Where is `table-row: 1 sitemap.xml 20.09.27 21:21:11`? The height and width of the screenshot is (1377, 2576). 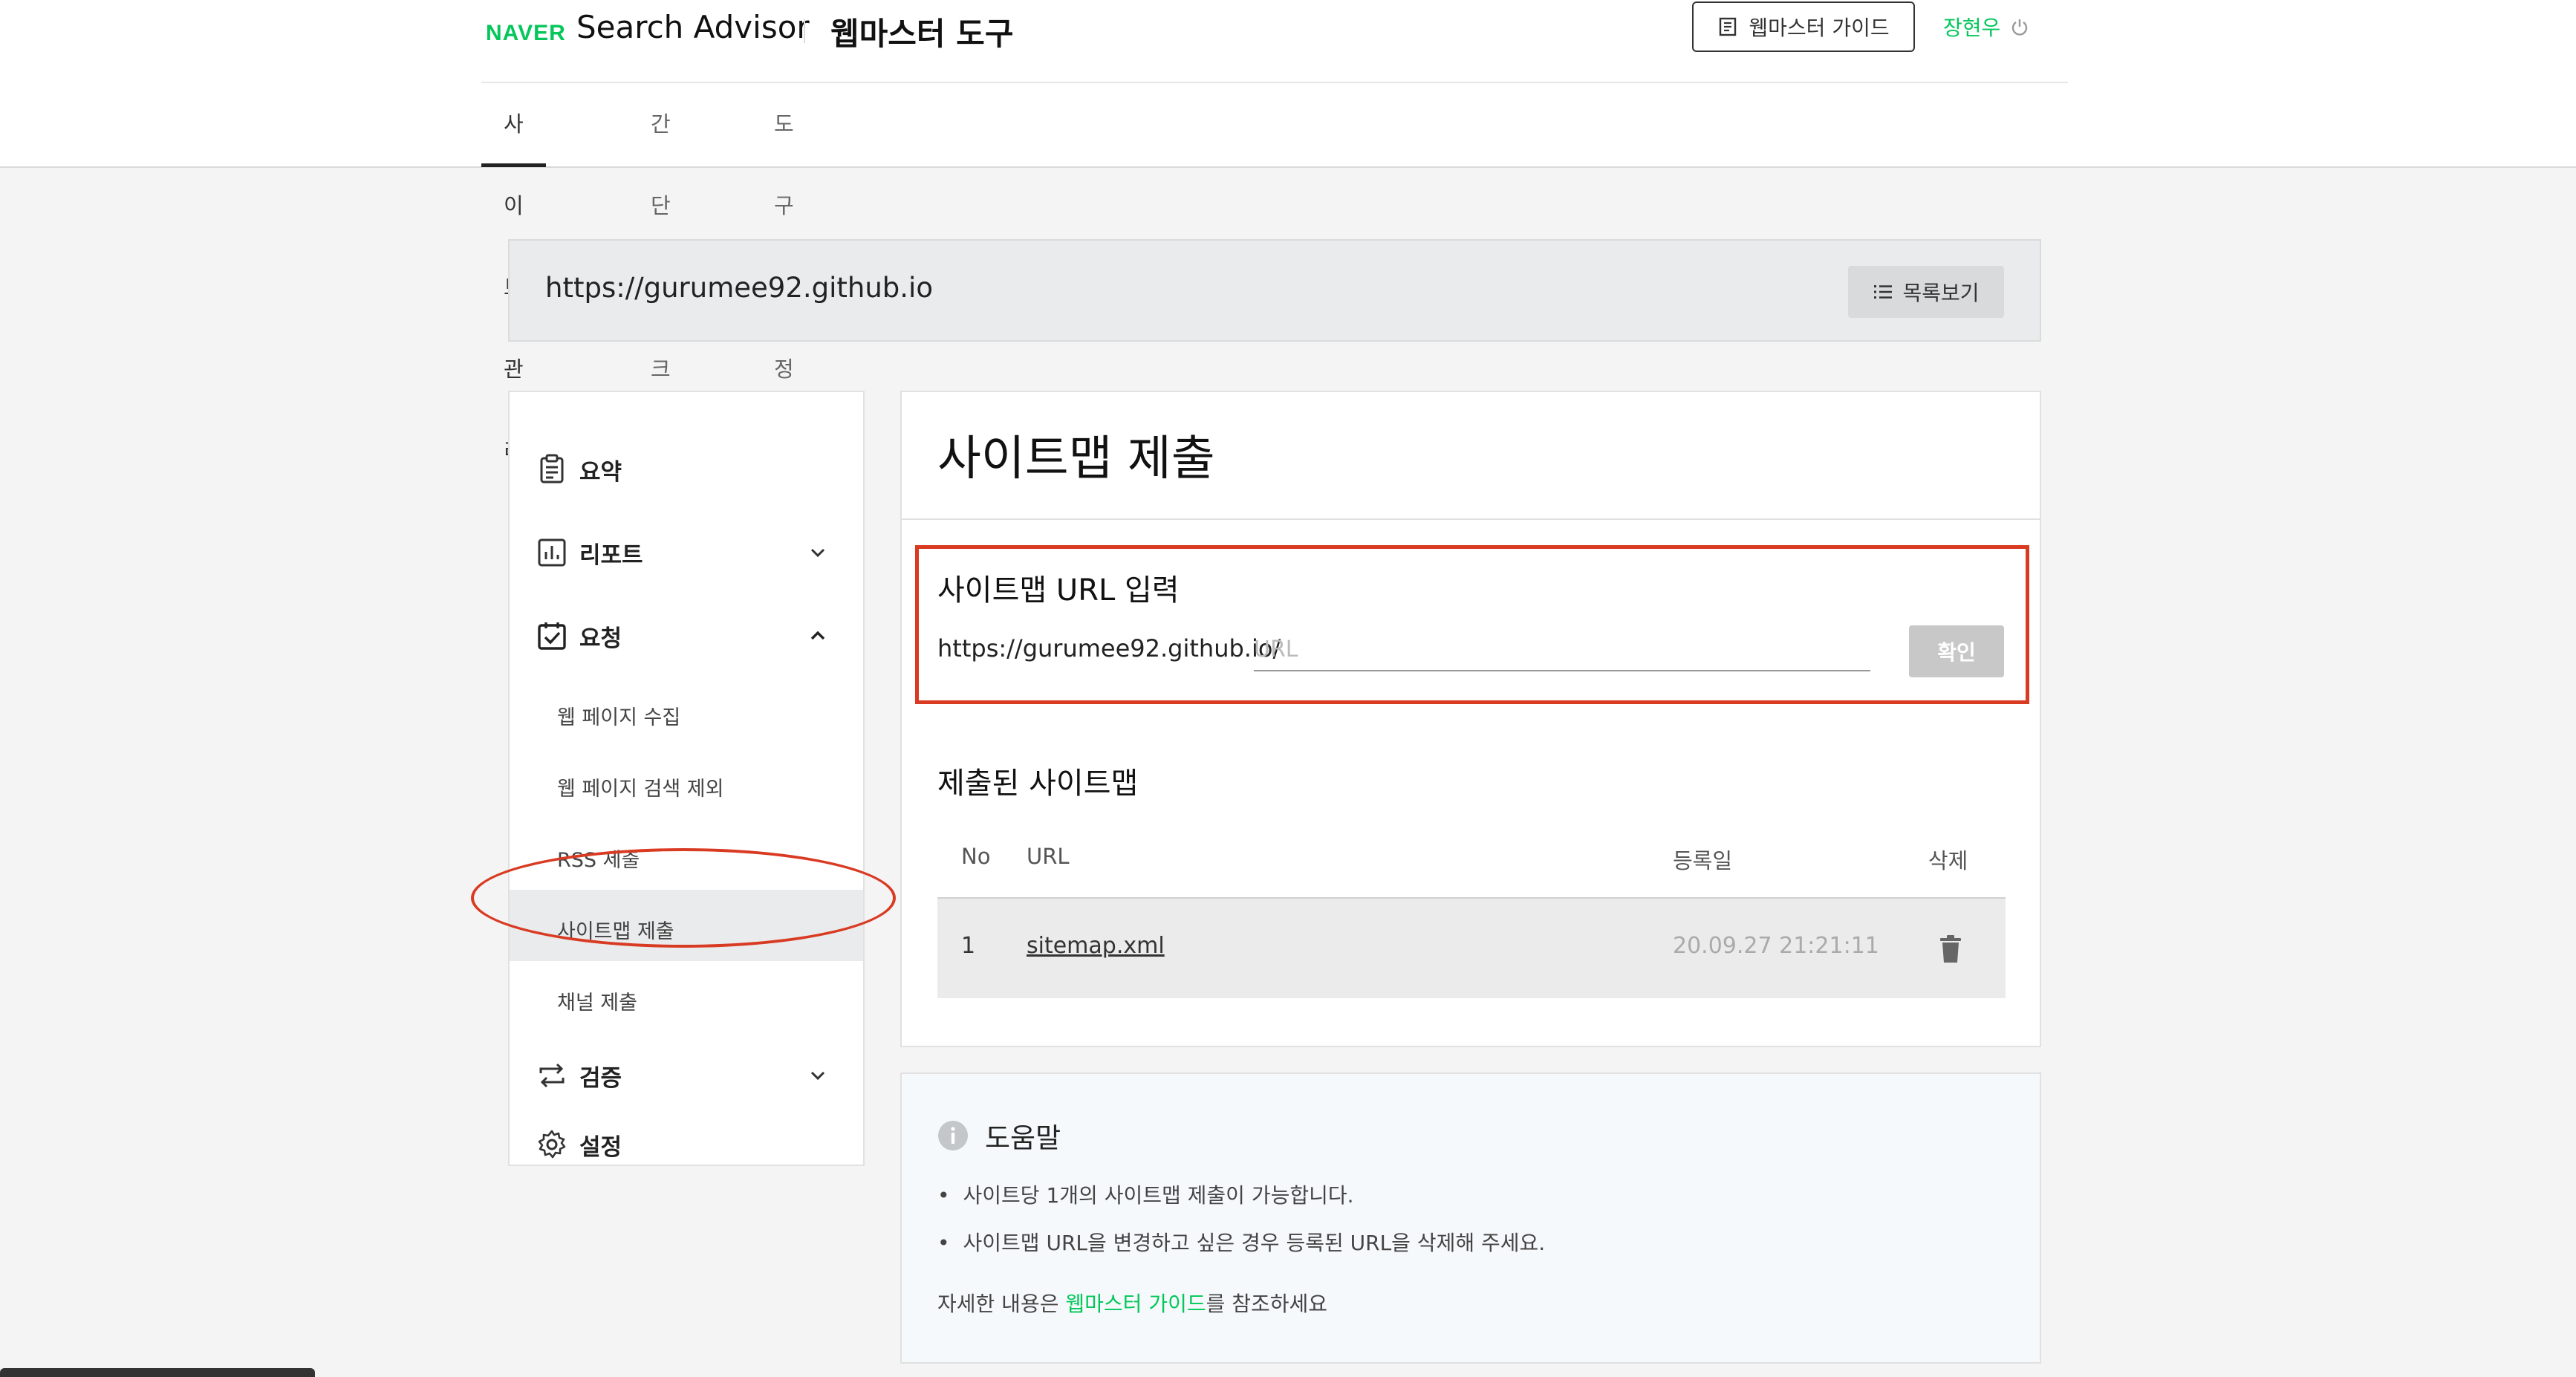
table-row: 1 sitemap.xml 20.09.27 21:21:11 is located at coordinates (1471, 948).